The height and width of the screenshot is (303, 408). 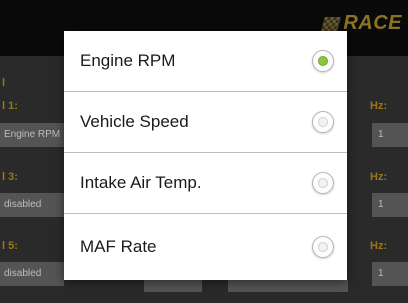 I want to click on option-label: Intake Air Temp., so click(x=141, y=182).